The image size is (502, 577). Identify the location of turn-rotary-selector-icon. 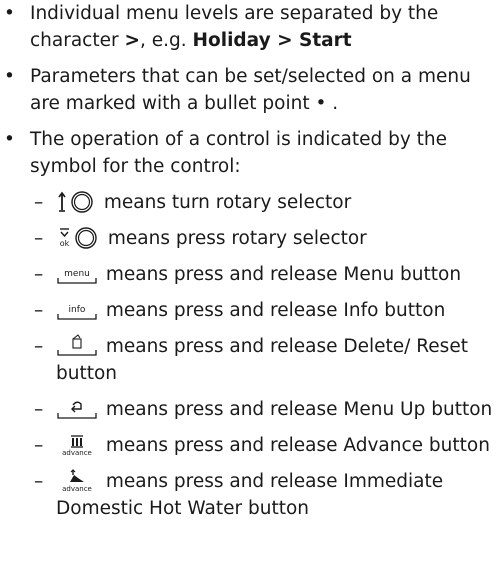
(75, 202).